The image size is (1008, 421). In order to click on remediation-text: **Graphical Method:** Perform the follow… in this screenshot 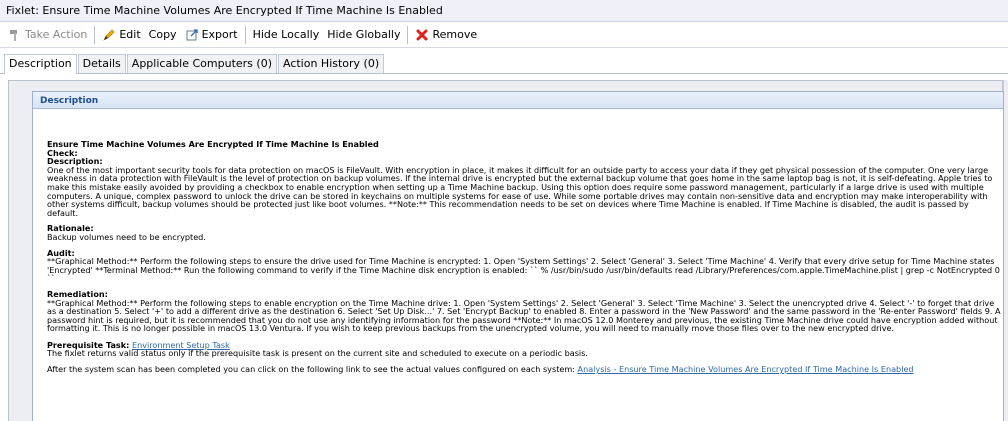, I will do `click(524, 315)`.